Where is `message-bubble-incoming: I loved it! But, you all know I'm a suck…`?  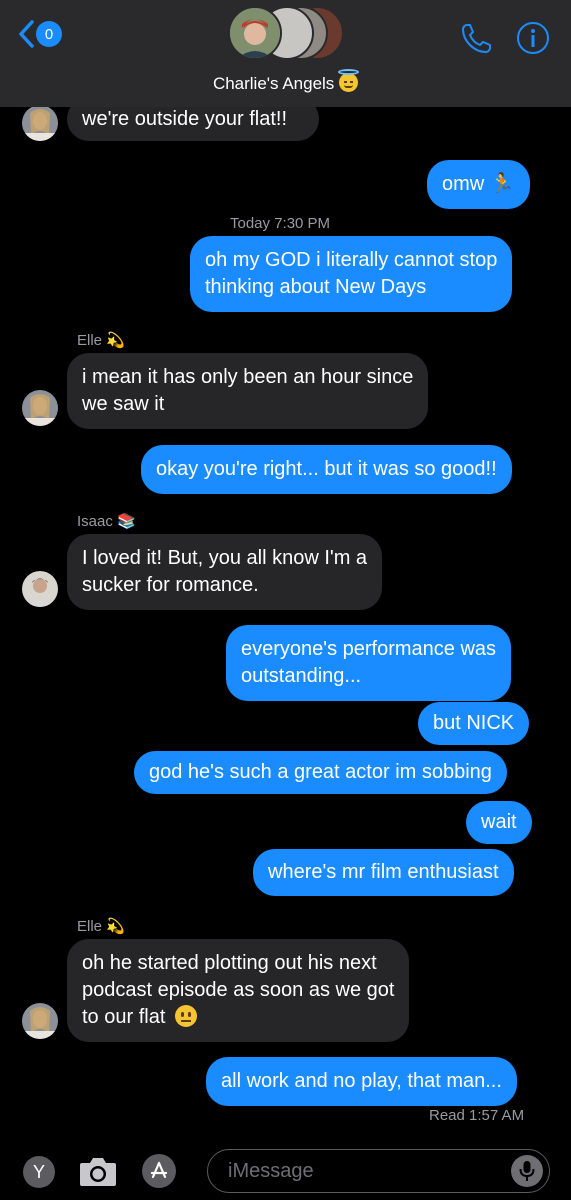 message-bubble-incoming: I loved it! But, you all know I'm a suck… is located at coordinates (225, 572).